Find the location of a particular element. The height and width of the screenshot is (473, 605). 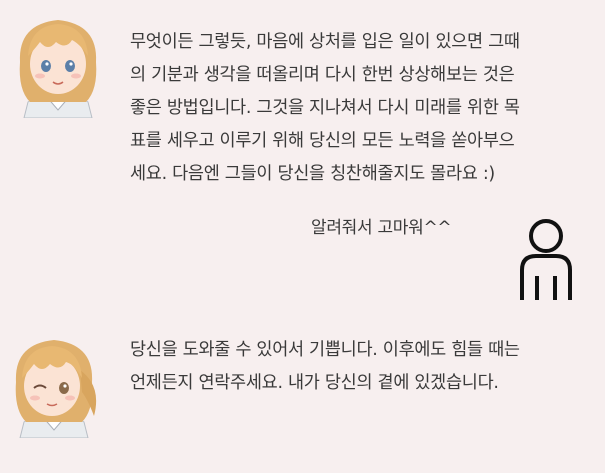

user-icon is located at coordinates (546, 260).